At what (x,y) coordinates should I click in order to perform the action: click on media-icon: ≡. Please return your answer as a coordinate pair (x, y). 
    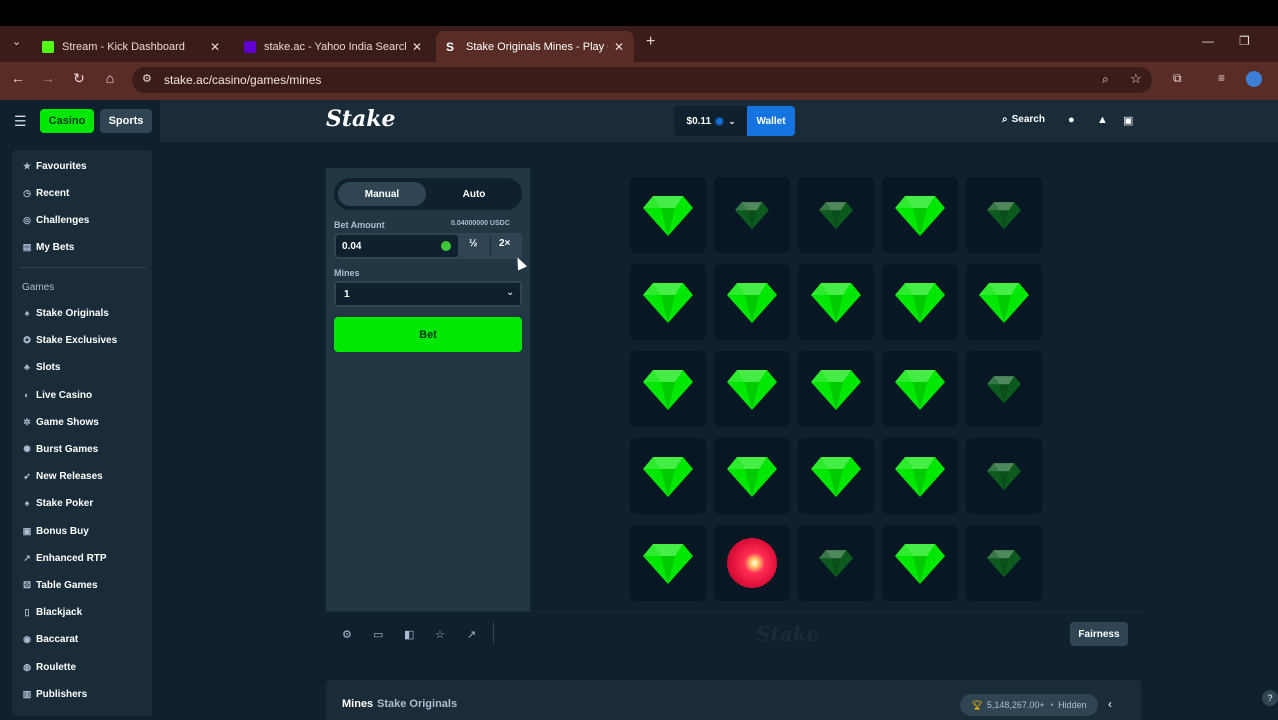
    Looking at the image, I should click on (1221, 78).